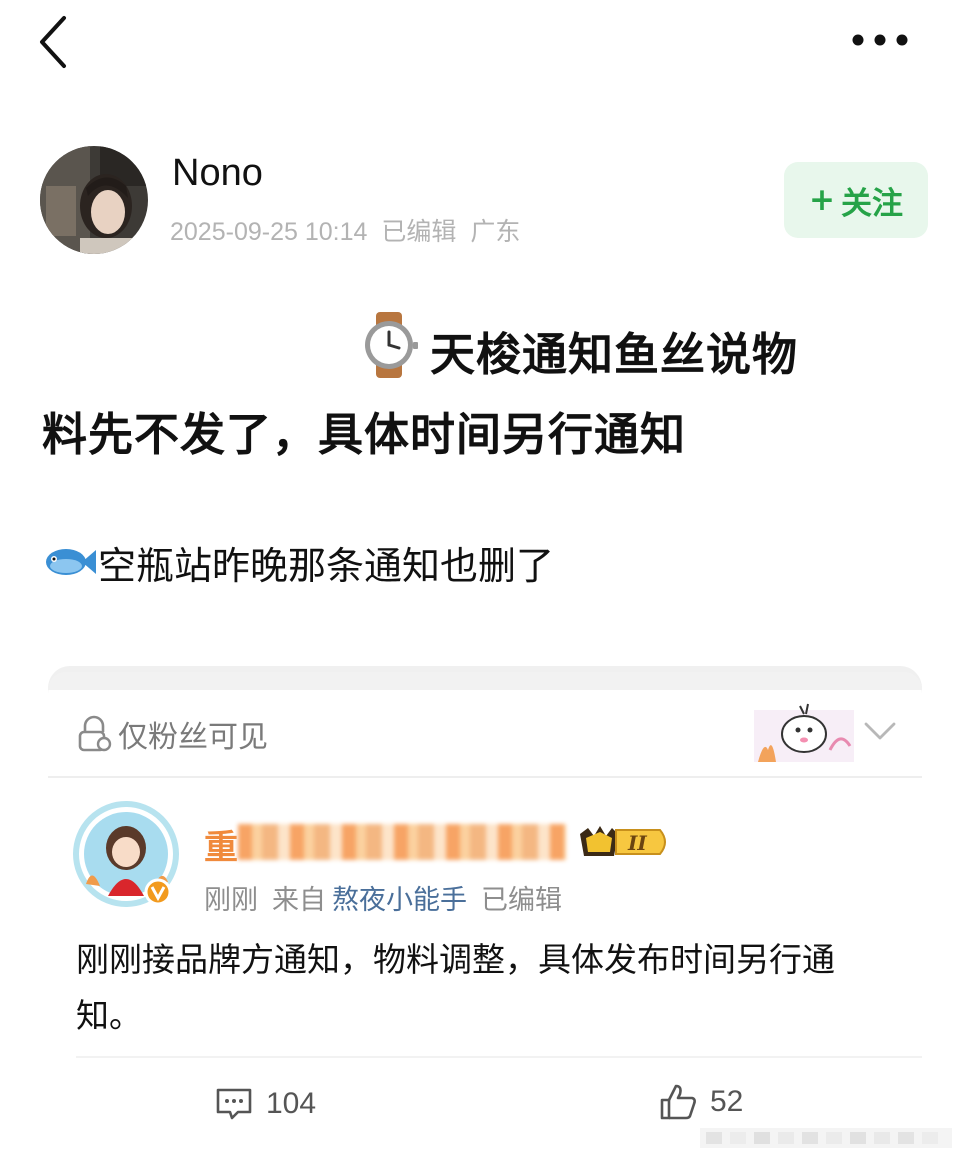 This screenshot has width=960, height=1158. I want to click on like-count: 52, so click(727, 1101).